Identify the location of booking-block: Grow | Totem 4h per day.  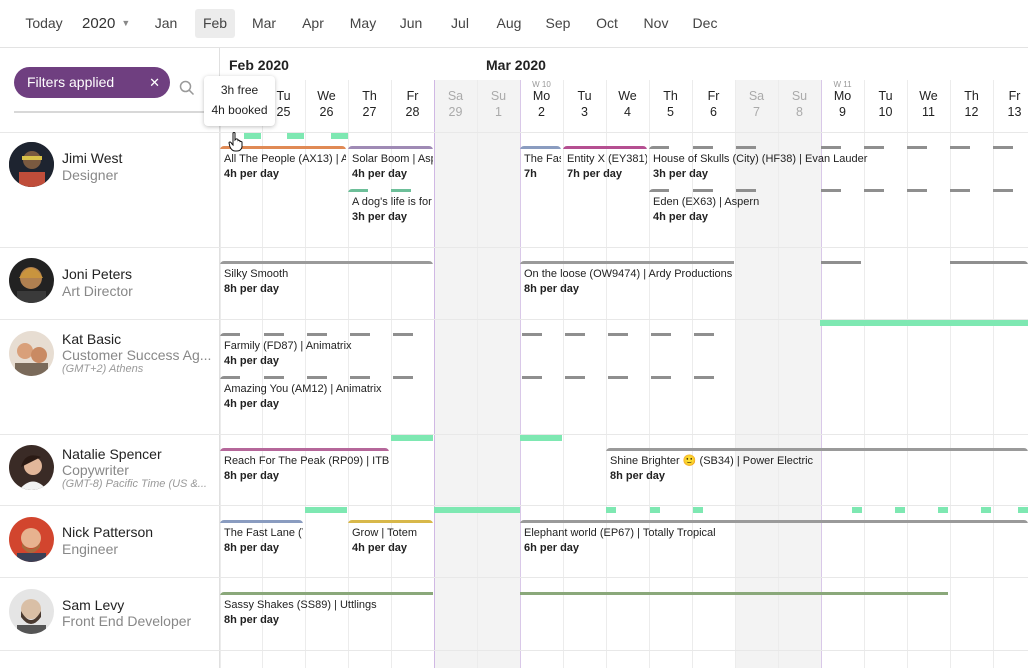
(390, 540).